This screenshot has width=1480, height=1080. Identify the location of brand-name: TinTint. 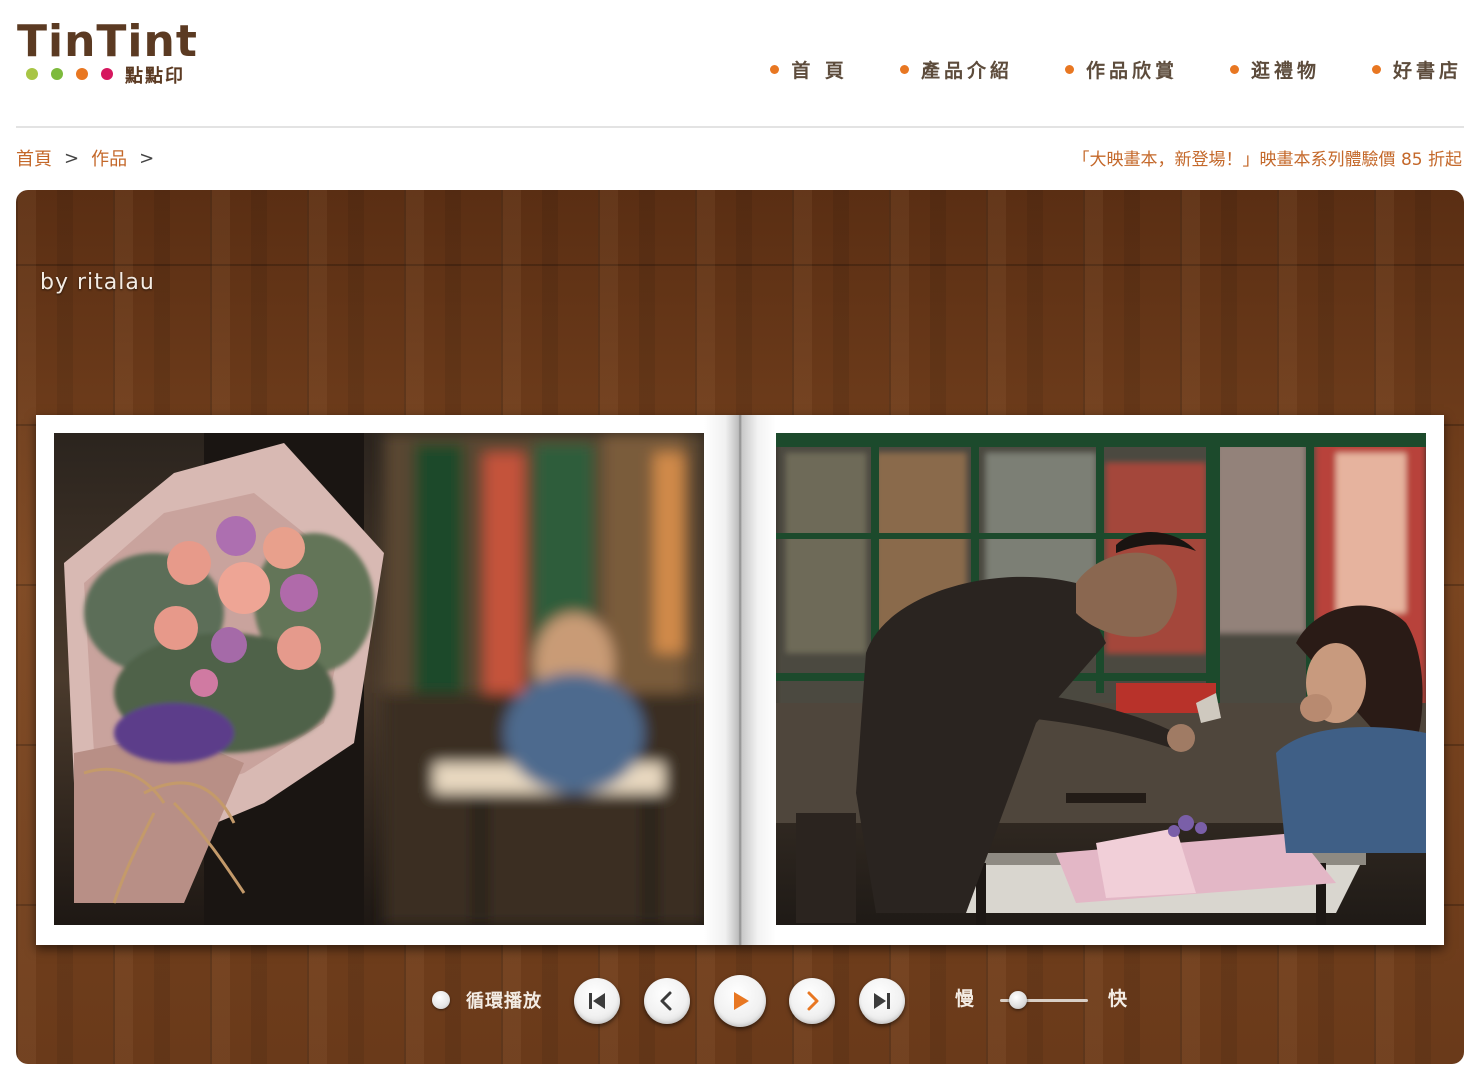
(107, 41).